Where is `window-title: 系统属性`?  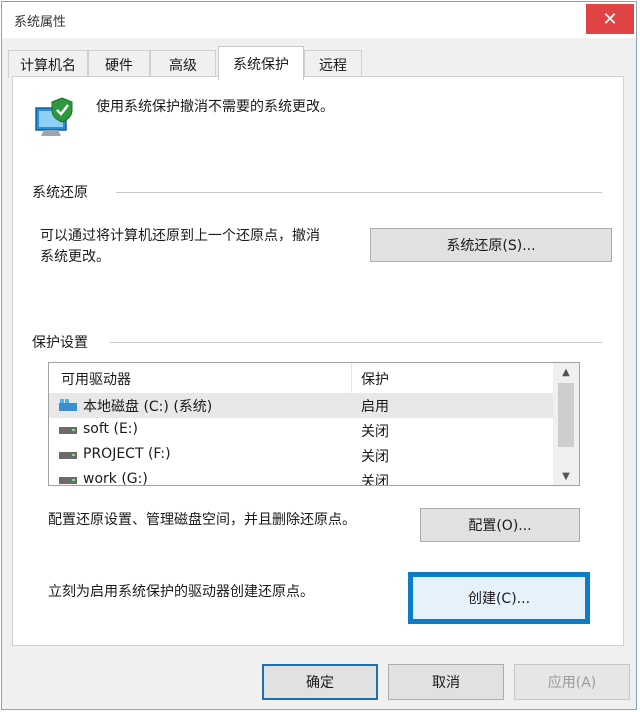 window-title: 系统属性 is located at coordinates (40, 22).